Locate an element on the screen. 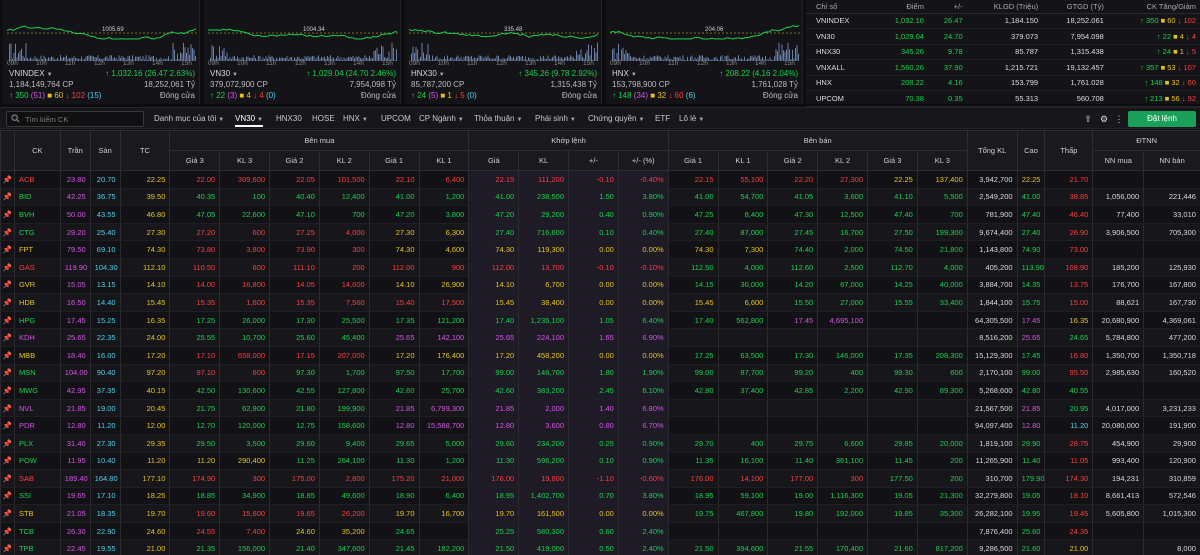 Image resolution: width=1200 pixels, height=555 pixels. ask2-price-cell: 17.30 is located at coordinates (793, 355).